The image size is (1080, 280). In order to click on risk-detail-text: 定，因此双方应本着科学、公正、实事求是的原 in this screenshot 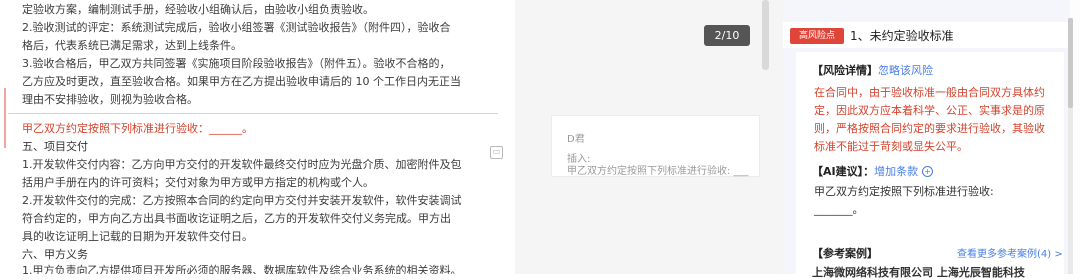, I will do `click(929, 110)`.